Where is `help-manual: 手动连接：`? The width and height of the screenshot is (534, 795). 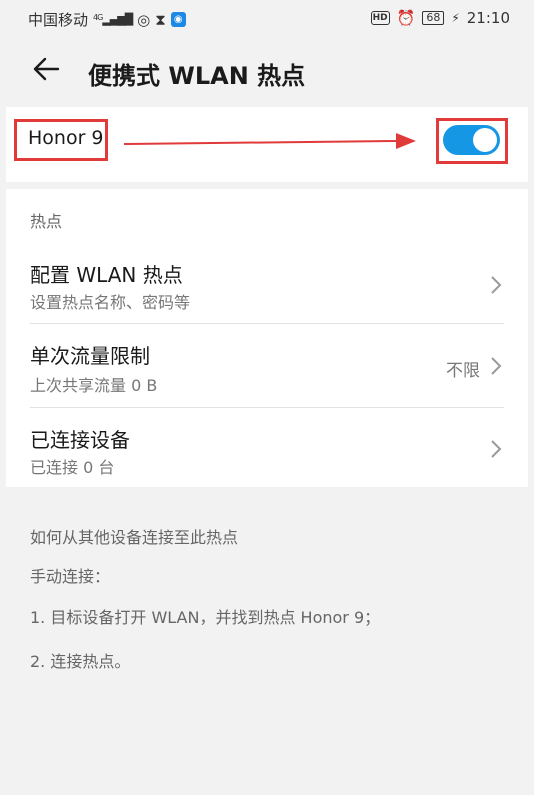
help-manual: 手动连接： is located at coordinates (70, 576).